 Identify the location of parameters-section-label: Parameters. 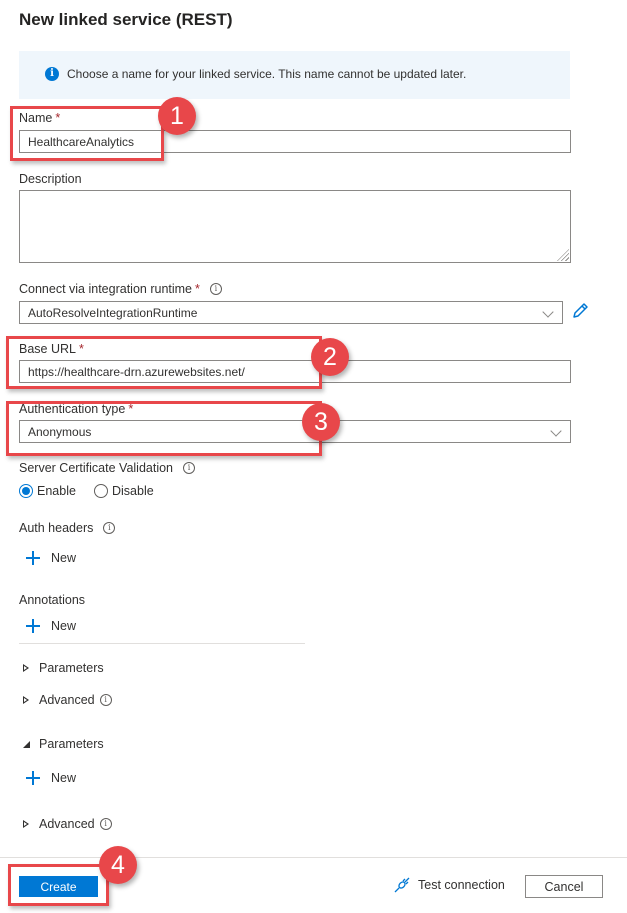
(71, 668).